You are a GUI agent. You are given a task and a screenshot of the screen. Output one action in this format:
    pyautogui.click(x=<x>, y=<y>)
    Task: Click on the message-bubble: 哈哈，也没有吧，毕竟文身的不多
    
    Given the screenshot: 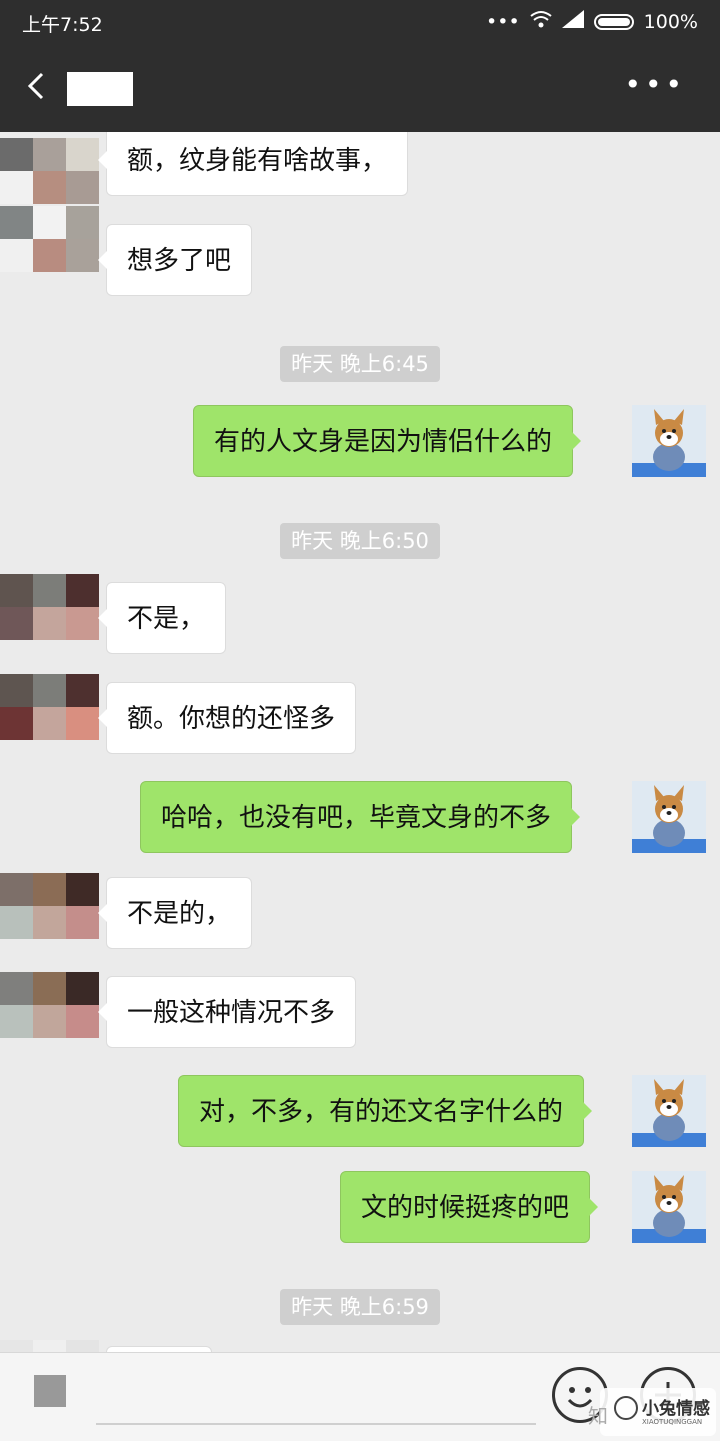 What is the action you would take?
    pyautogui.click(x=360, y=817)
    